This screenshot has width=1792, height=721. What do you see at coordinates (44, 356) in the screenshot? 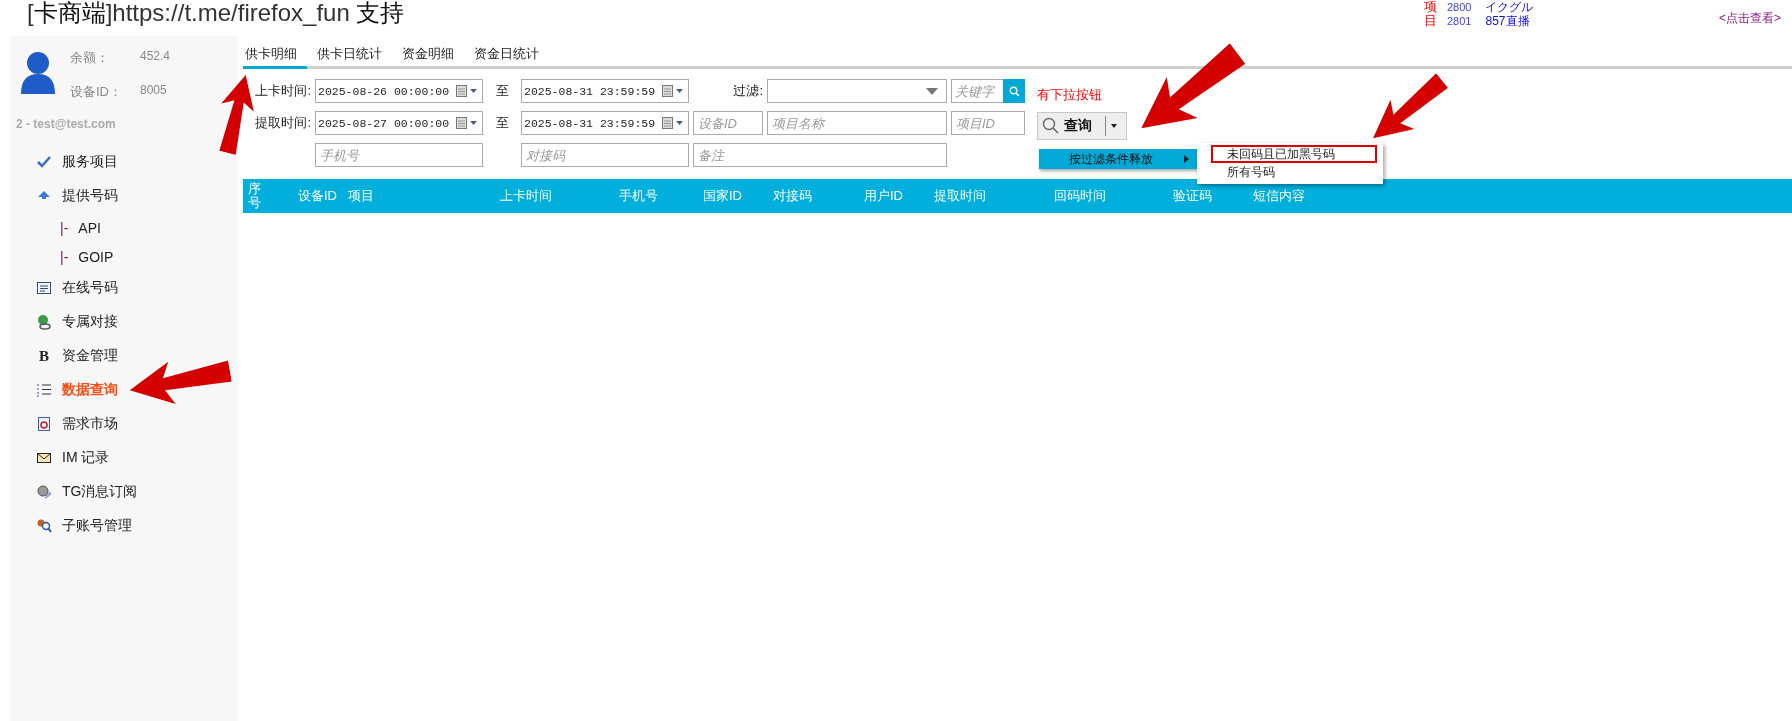
I see `bold-letter-icon: B` at bounding box center [44, 356].